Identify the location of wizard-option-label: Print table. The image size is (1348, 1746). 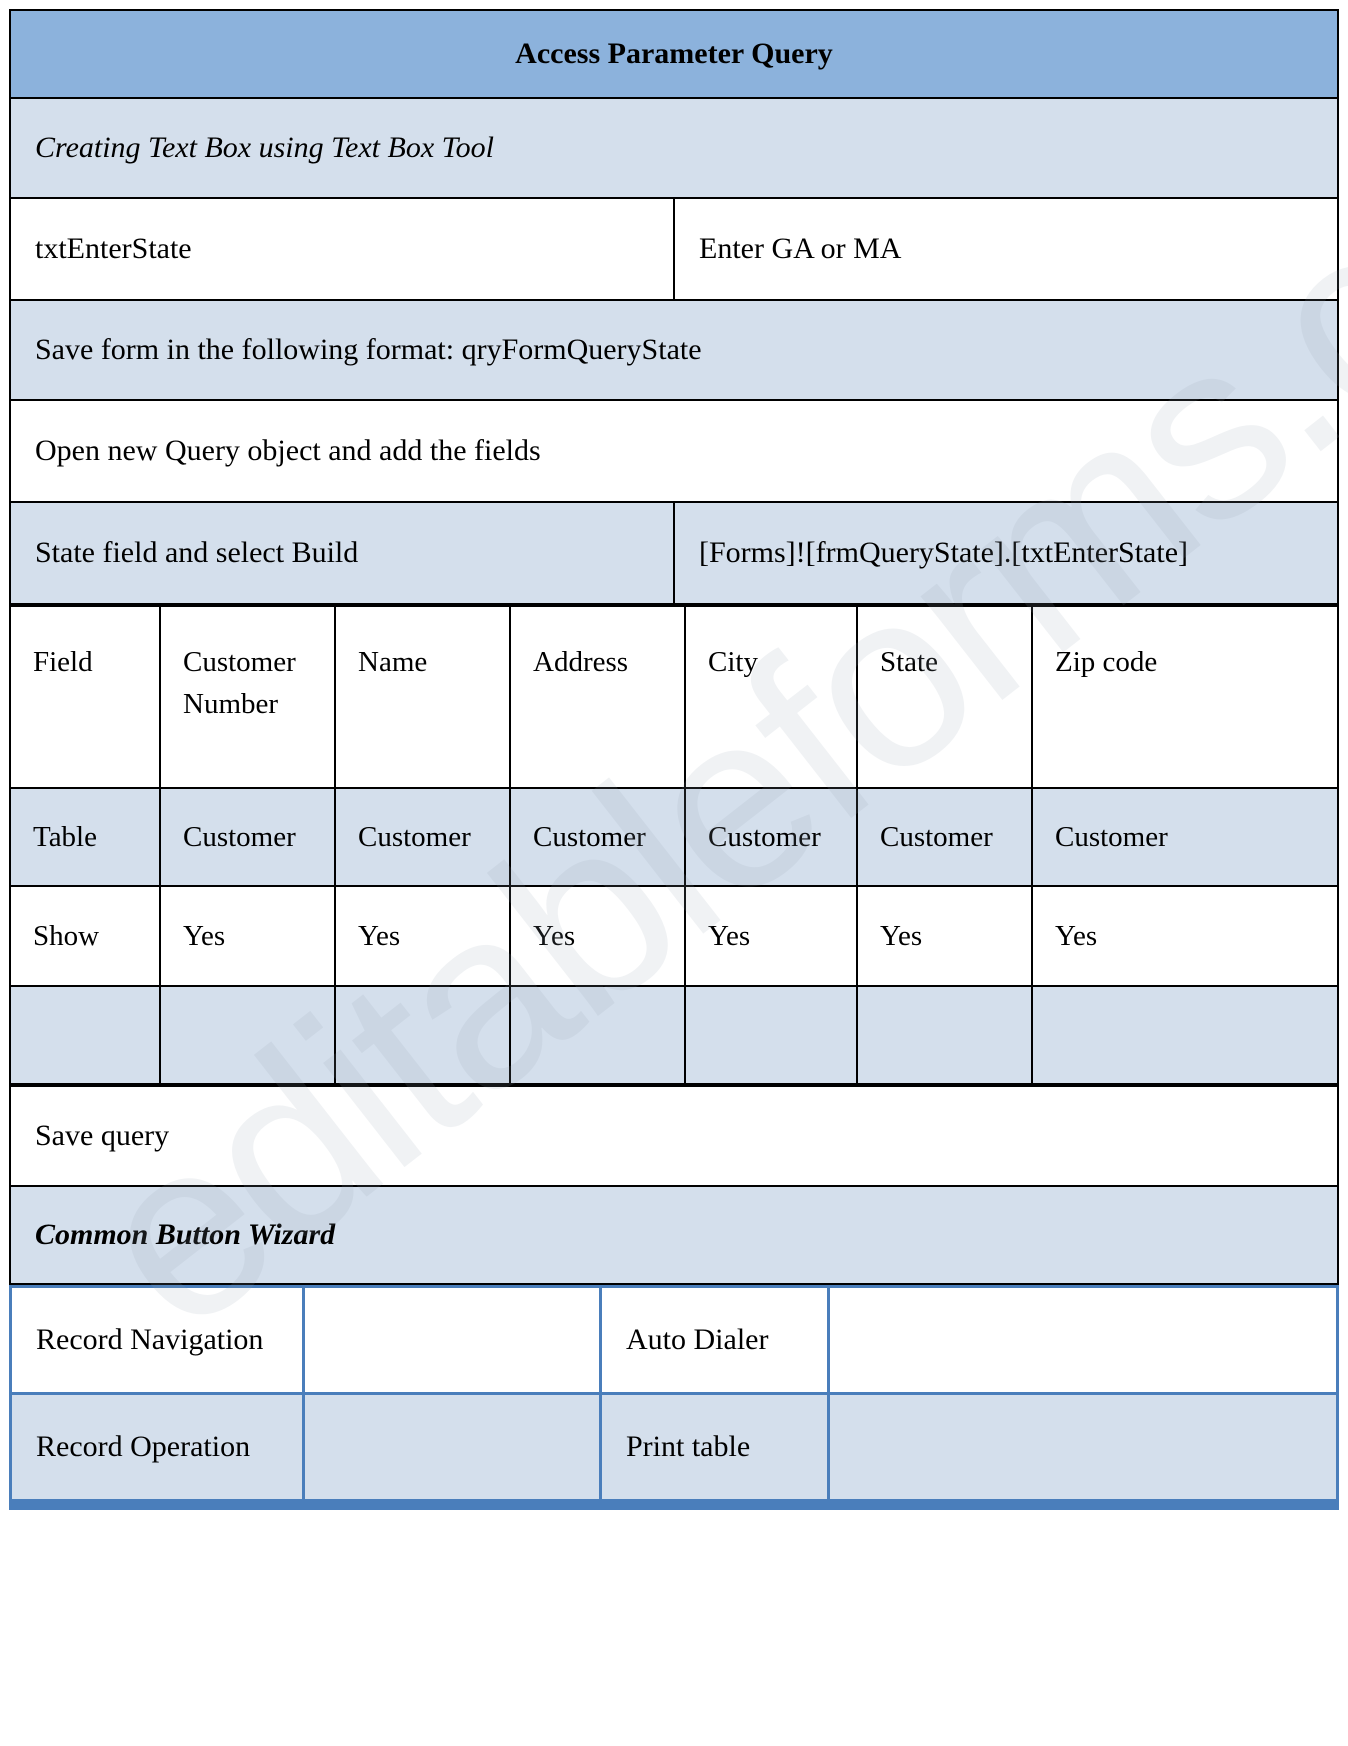
(714, 1447).